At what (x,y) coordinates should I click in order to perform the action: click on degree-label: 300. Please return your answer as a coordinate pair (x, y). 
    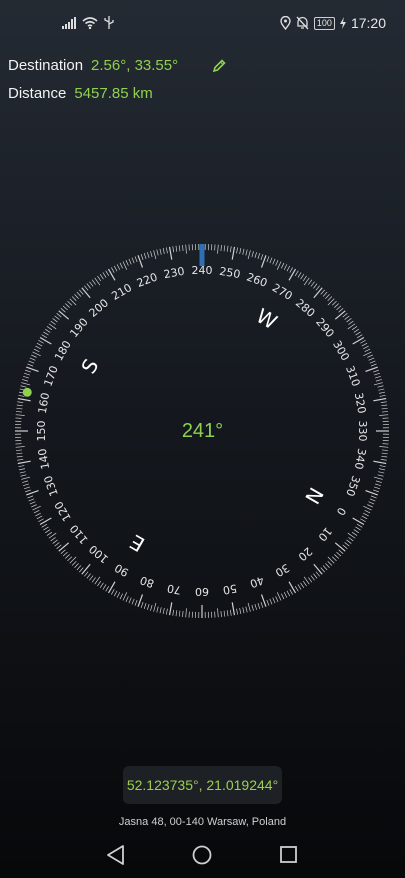
    Looking at the image, I should click on (341, 350).